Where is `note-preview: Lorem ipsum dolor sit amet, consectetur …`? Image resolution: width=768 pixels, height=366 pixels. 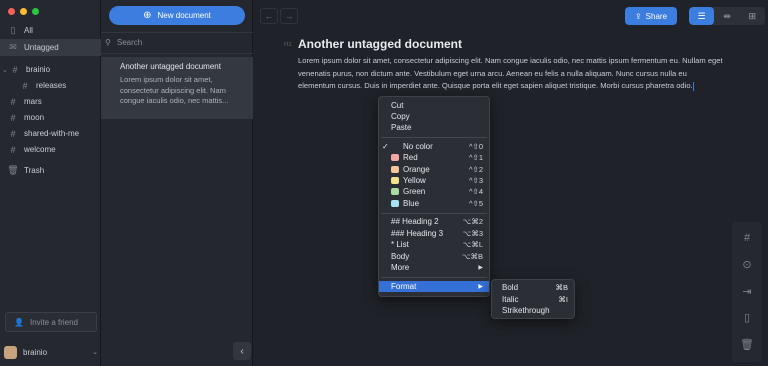
note-preview: Lorem ipsum dolor sit amet, consectetur … is located at coordinates (174, 90).